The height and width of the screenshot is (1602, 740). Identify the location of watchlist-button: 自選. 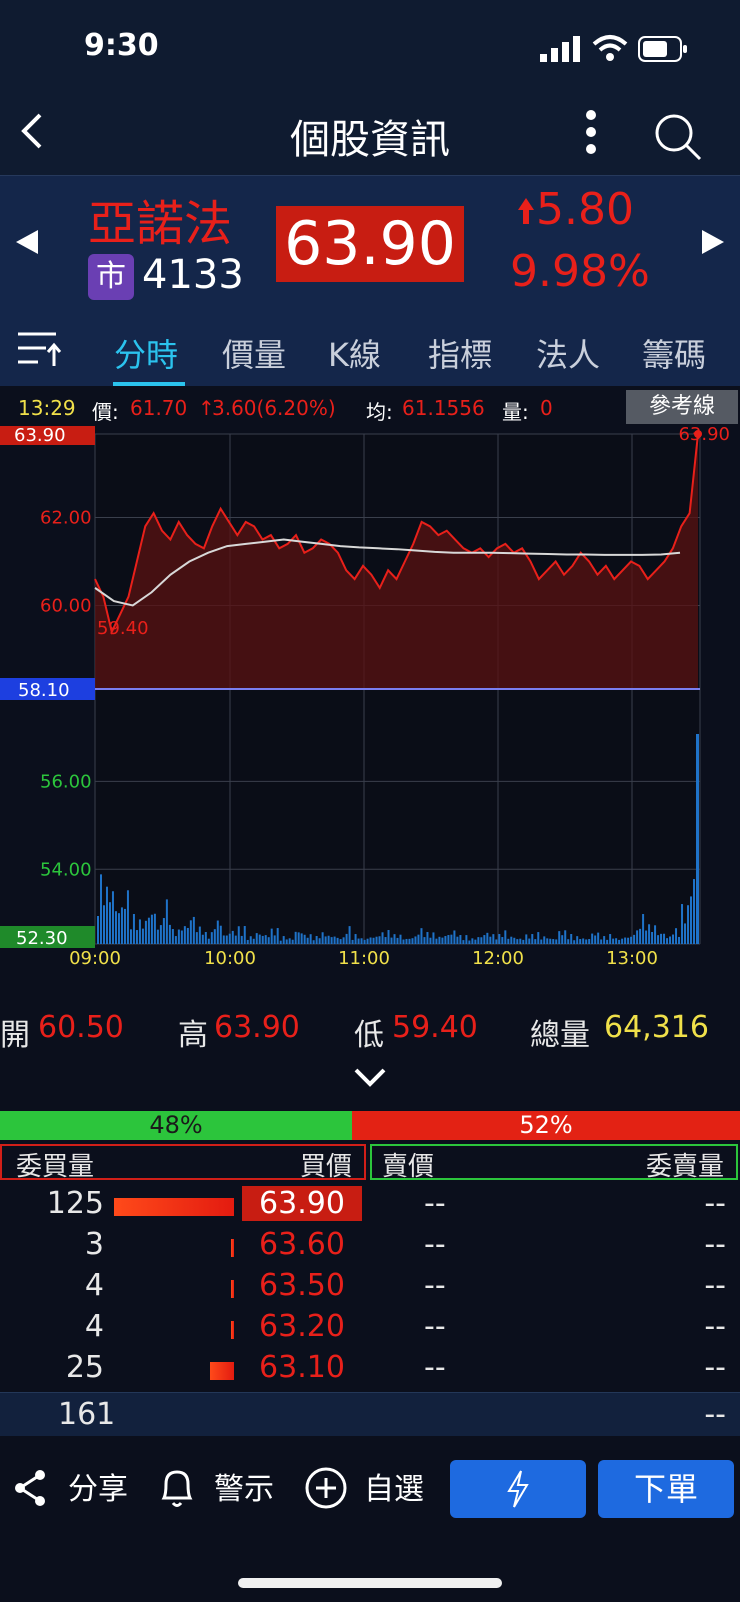
(394, 1486).